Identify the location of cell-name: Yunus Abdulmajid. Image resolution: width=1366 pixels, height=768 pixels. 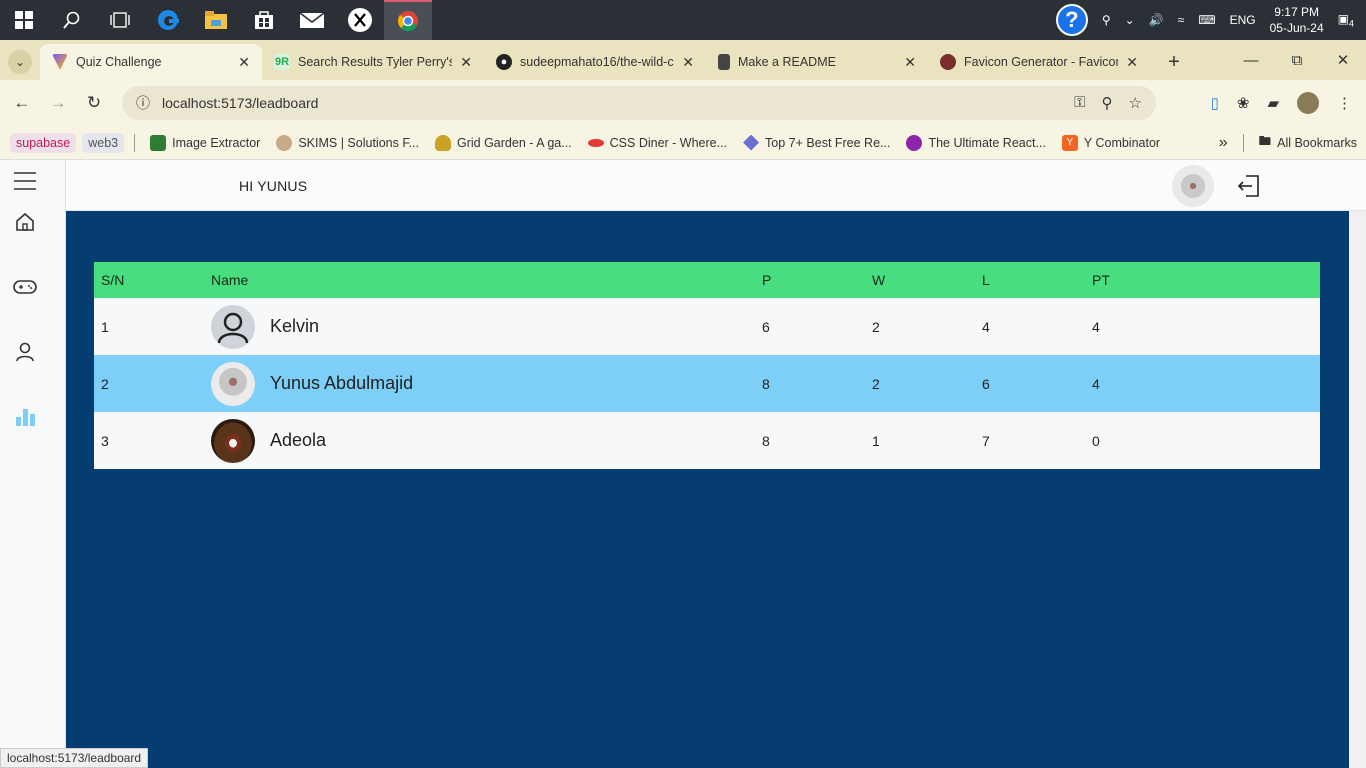
(479, 383).